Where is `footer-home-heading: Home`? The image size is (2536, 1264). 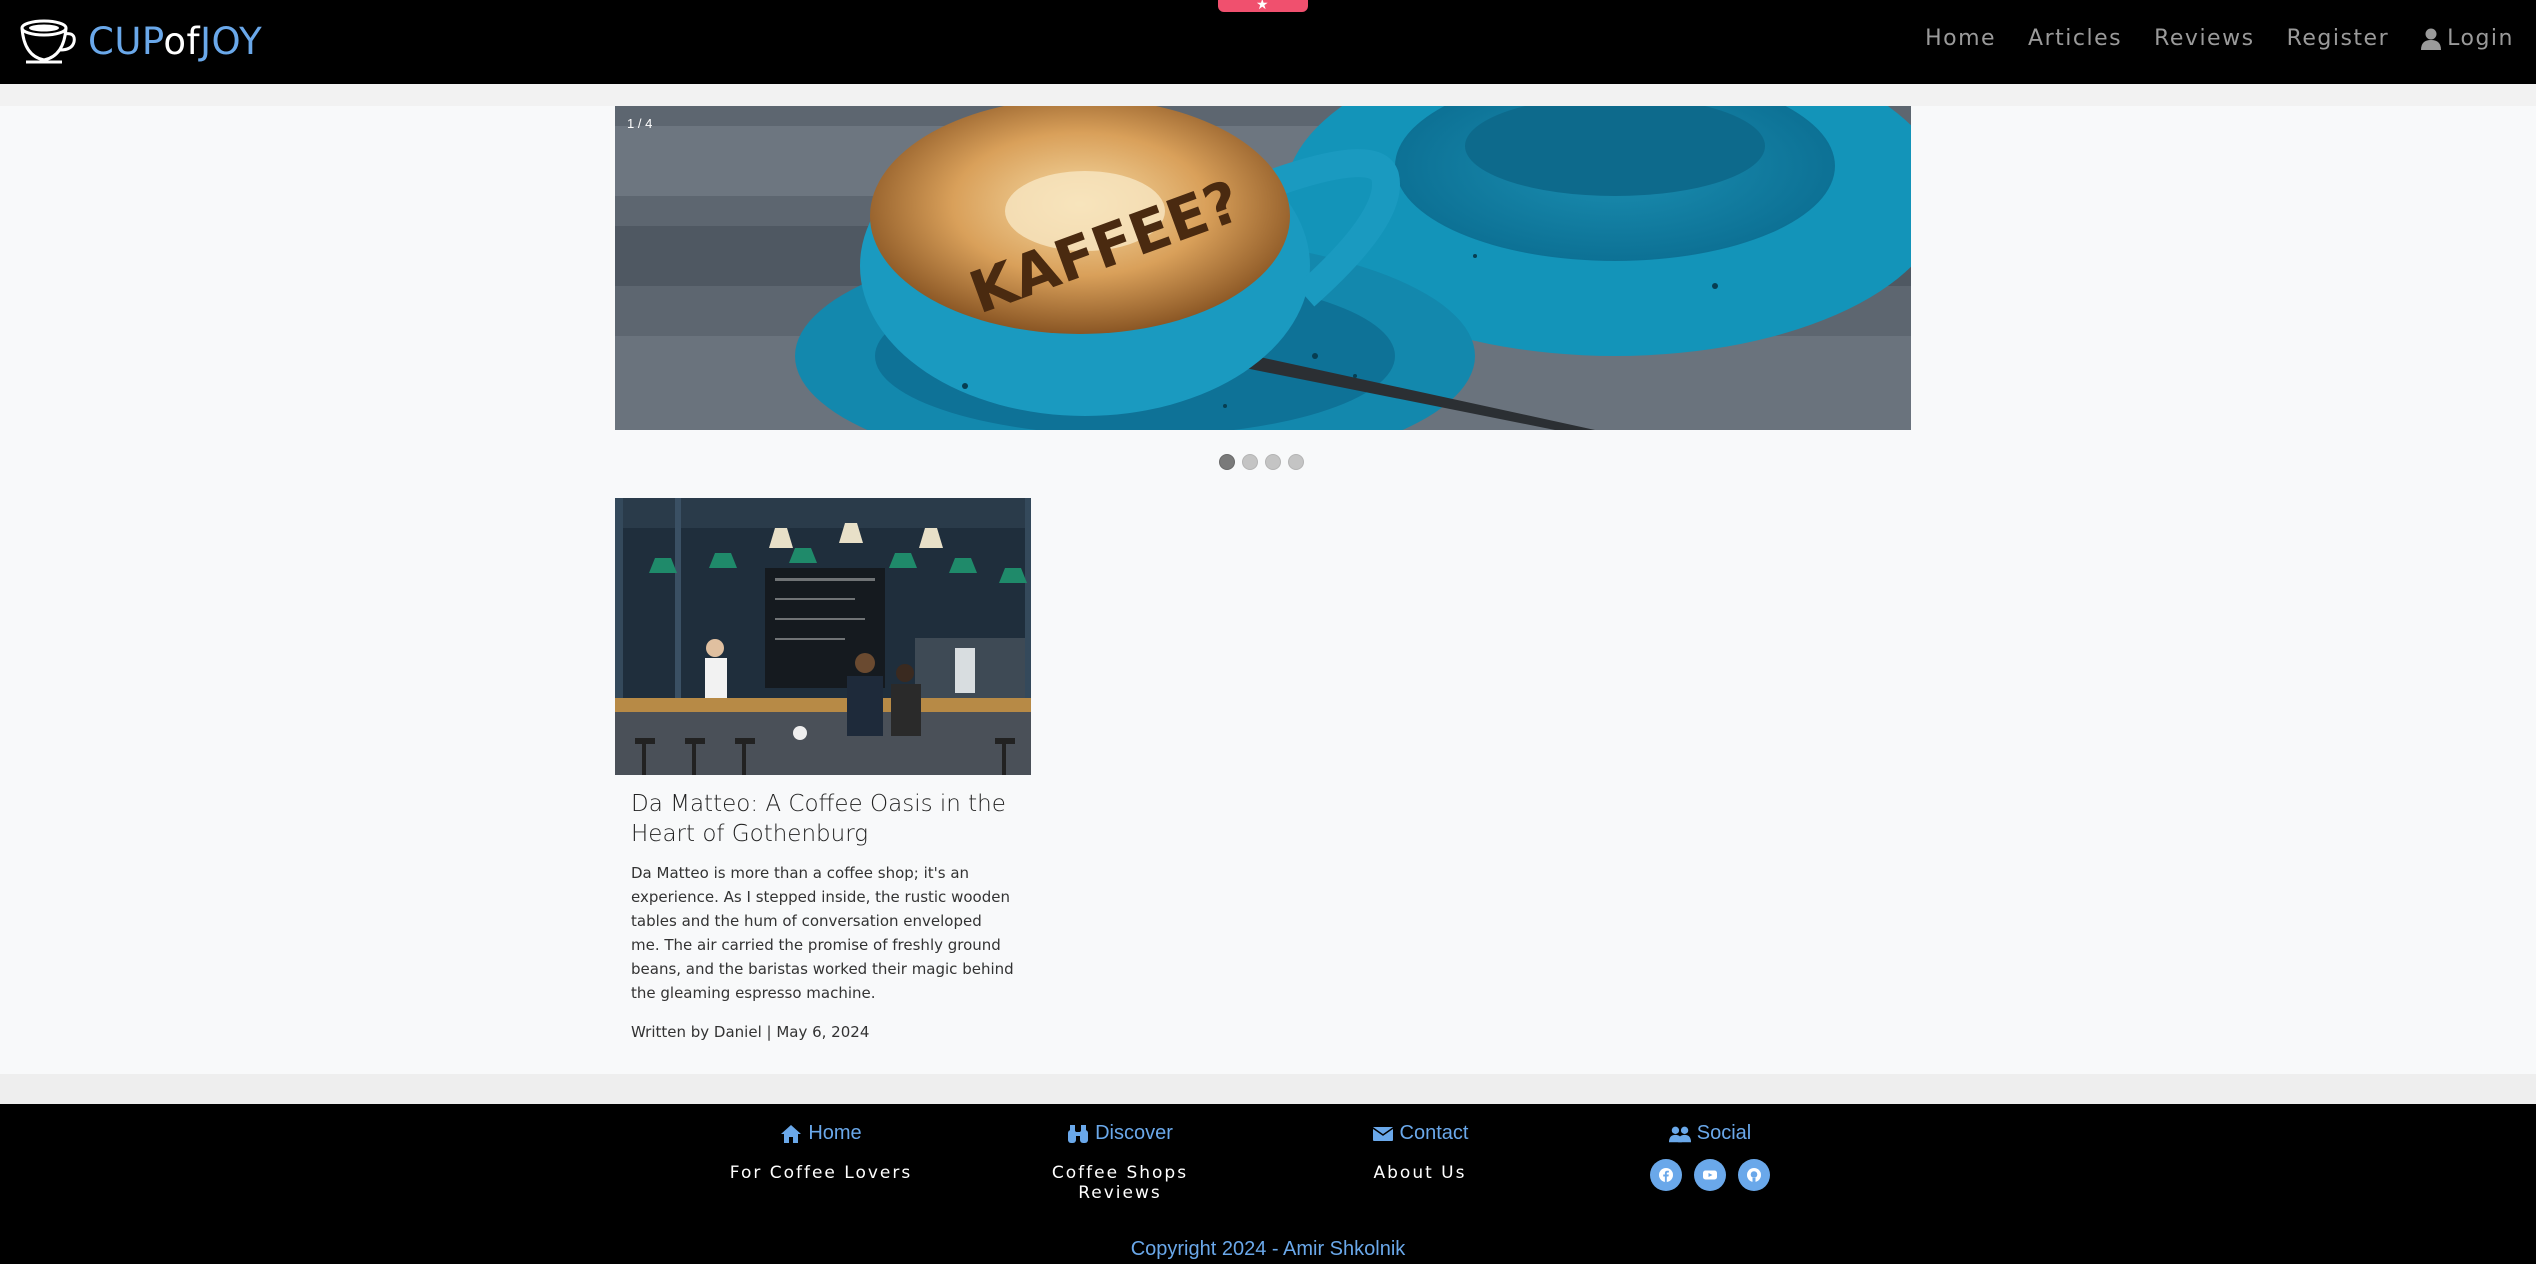 footer-home-heading: Home is located at coordinates (821, 1133).